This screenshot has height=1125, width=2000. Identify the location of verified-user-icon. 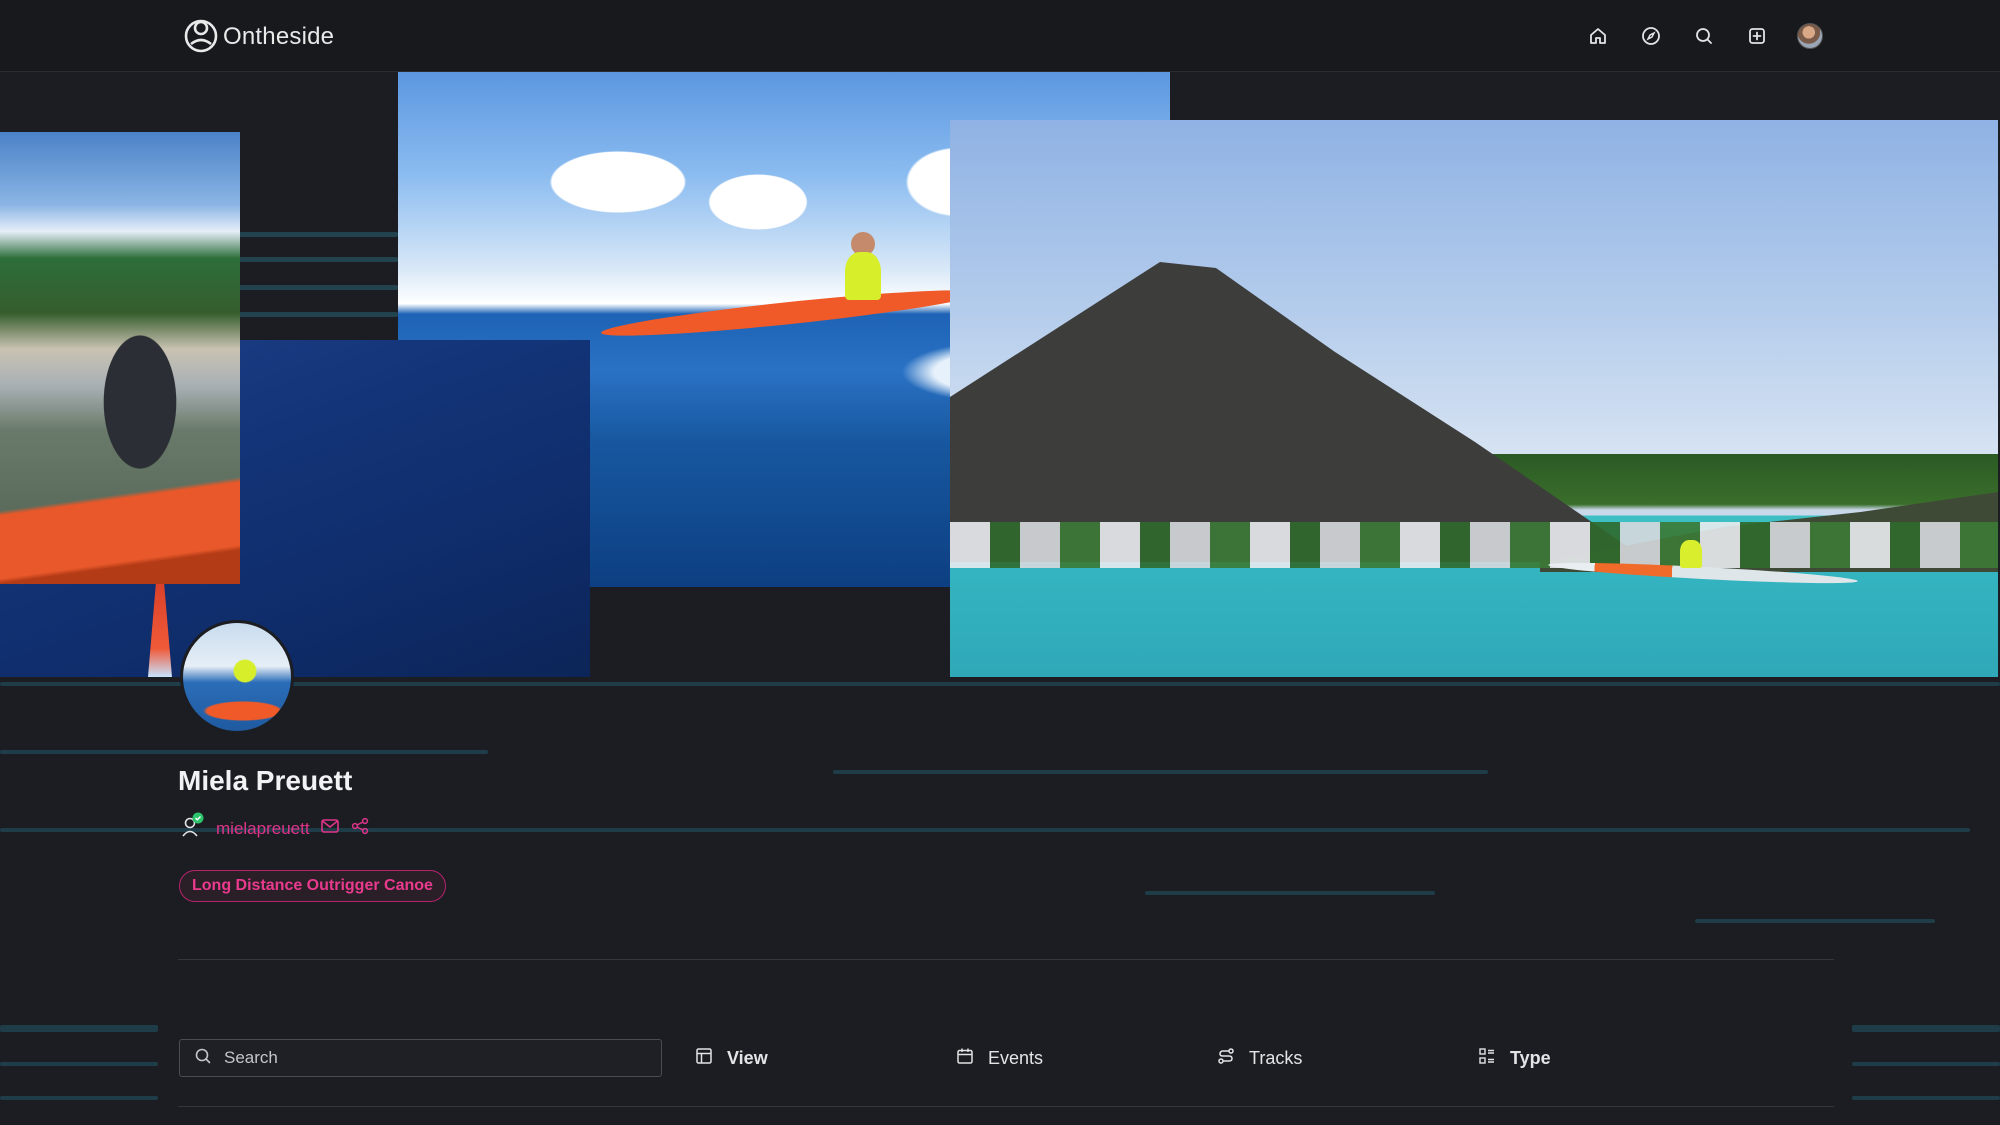
(193, 828).